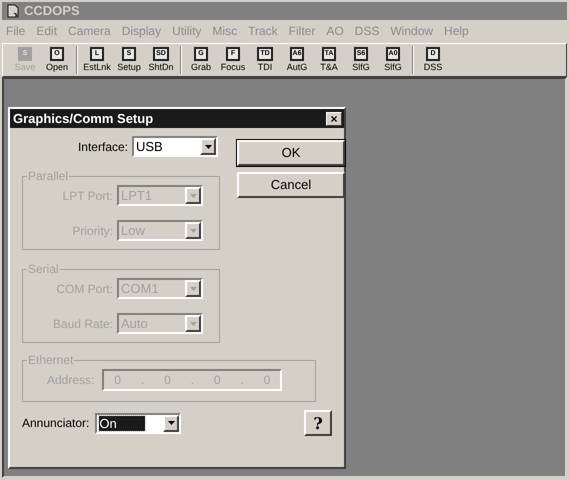 Image resolution: width=569 pixels, height=480 pixels. I want to click on field-label: Interface:, so click(103, 147).